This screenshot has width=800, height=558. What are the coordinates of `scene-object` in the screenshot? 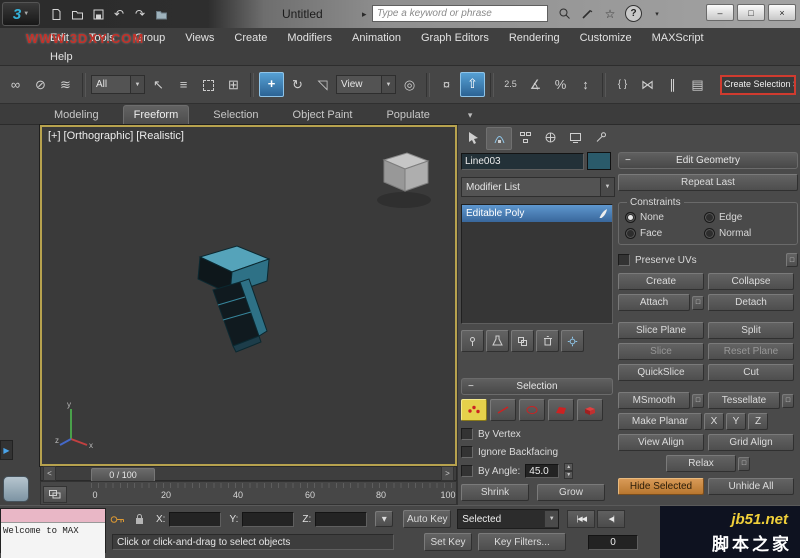 It's located at (239, 302).